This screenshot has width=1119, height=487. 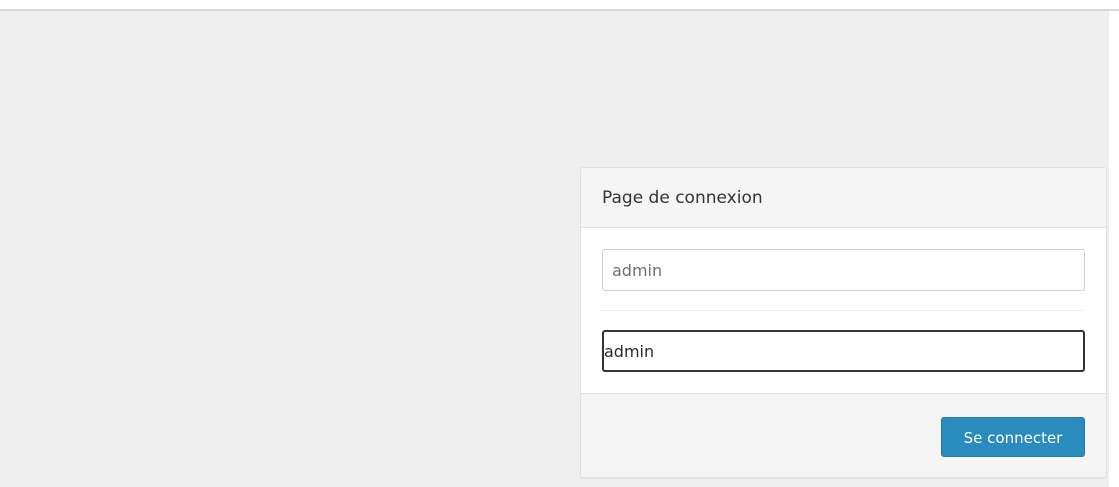 What do you see at coordinates (682, 198) in the screenshot?
I see `login-title: Page de connexion` at bounding box center [682, 198].